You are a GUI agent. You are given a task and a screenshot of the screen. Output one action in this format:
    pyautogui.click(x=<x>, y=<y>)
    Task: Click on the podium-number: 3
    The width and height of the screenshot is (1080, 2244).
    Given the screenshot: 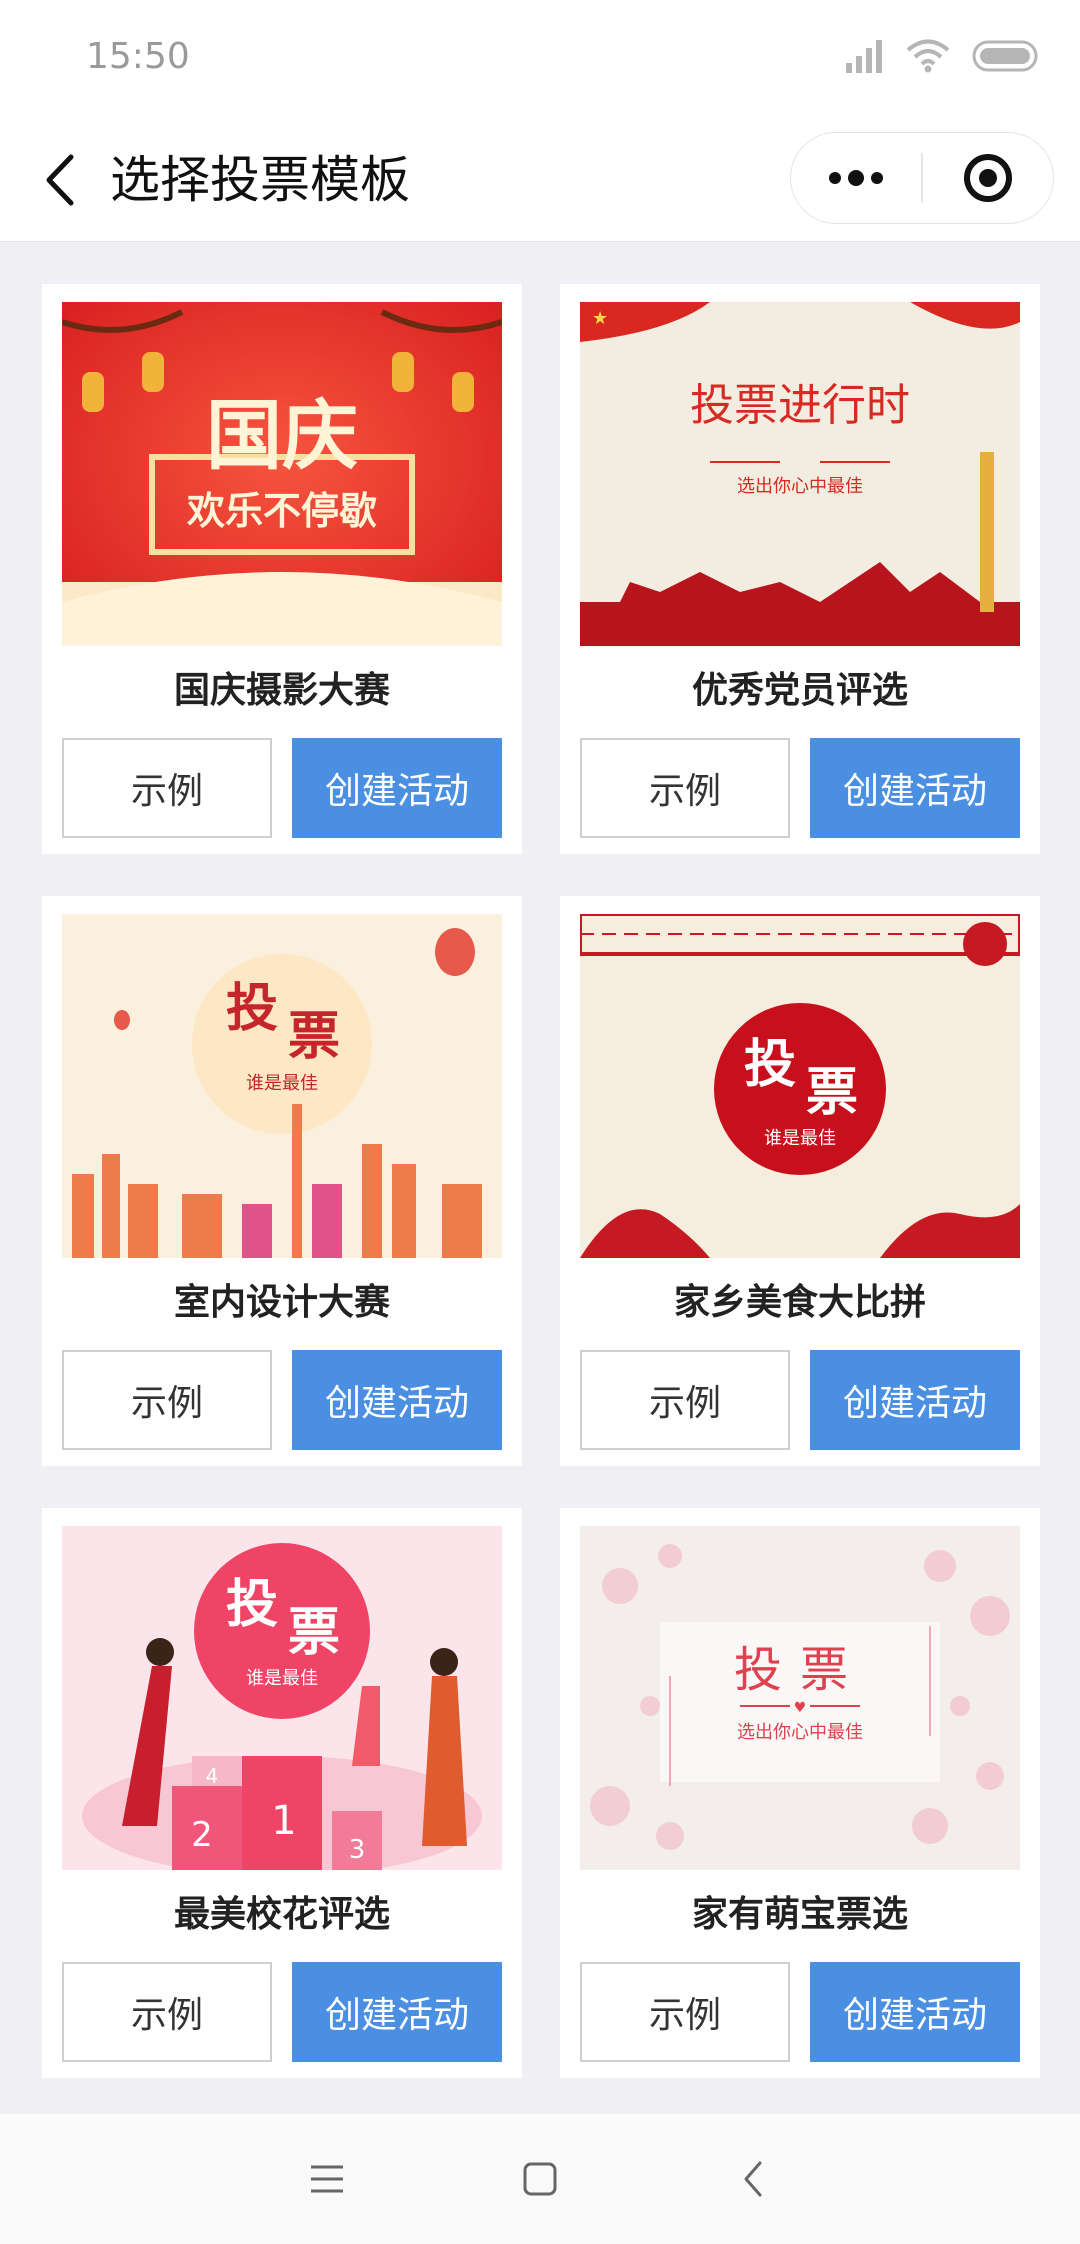 What is the action you would take?
    pyautogui.click(x=357, y=1850)
    